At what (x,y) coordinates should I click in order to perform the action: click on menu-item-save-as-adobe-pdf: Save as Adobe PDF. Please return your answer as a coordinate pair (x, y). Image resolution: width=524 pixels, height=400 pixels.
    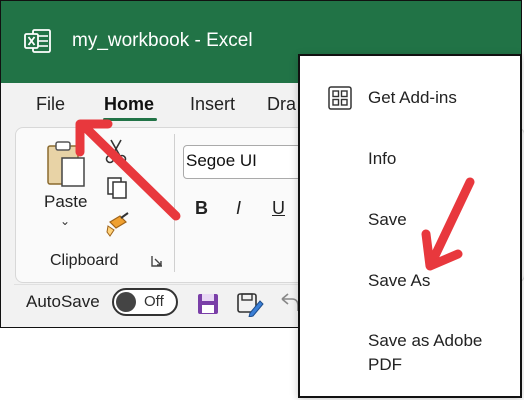
    Looking at the image, I should click on (438, 353).